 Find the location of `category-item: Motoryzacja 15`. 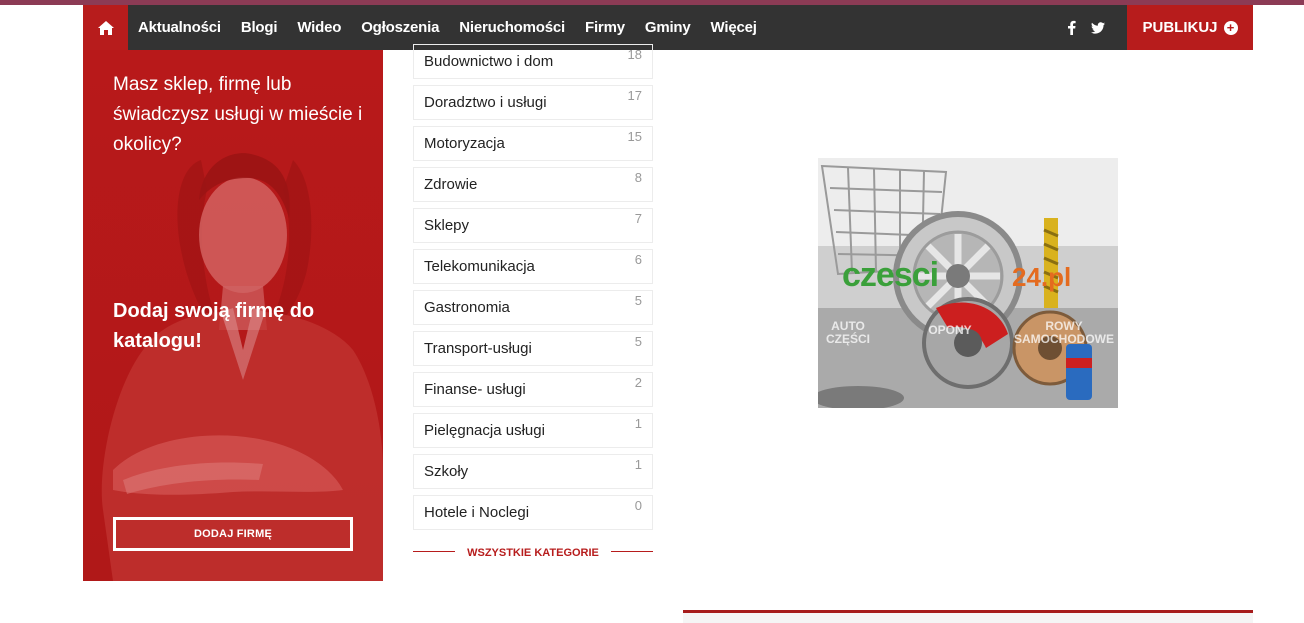

category-item: Motoryzacja 15 is located at coordinates (533, 143).